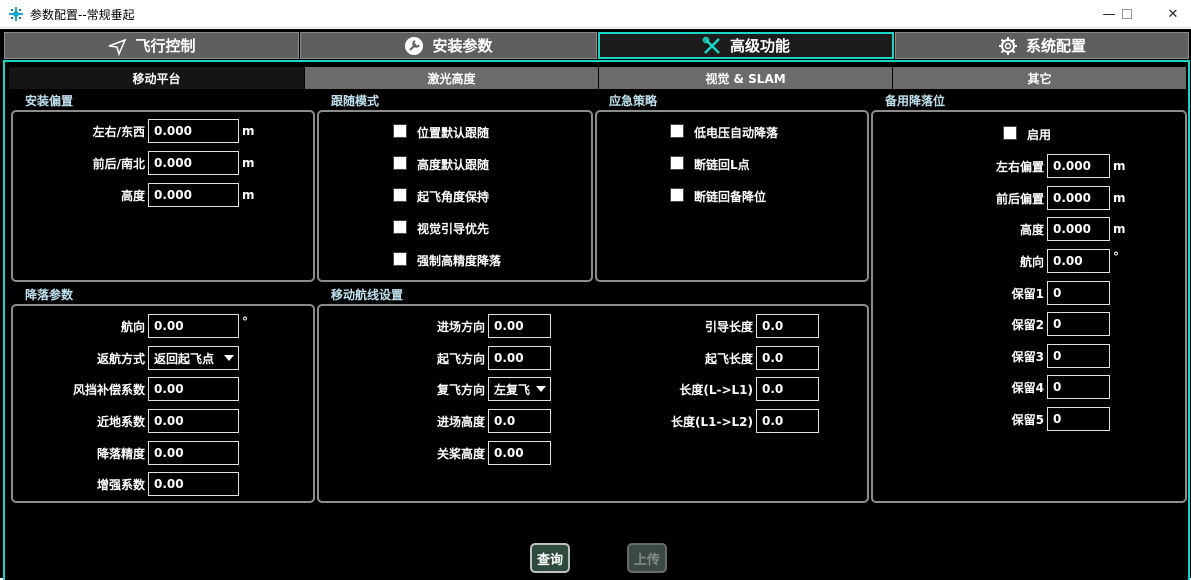 Image resolution: width=1191 pixels, height=580 pixels. I want to click on field-label: 保留3, so click(1027, 357).